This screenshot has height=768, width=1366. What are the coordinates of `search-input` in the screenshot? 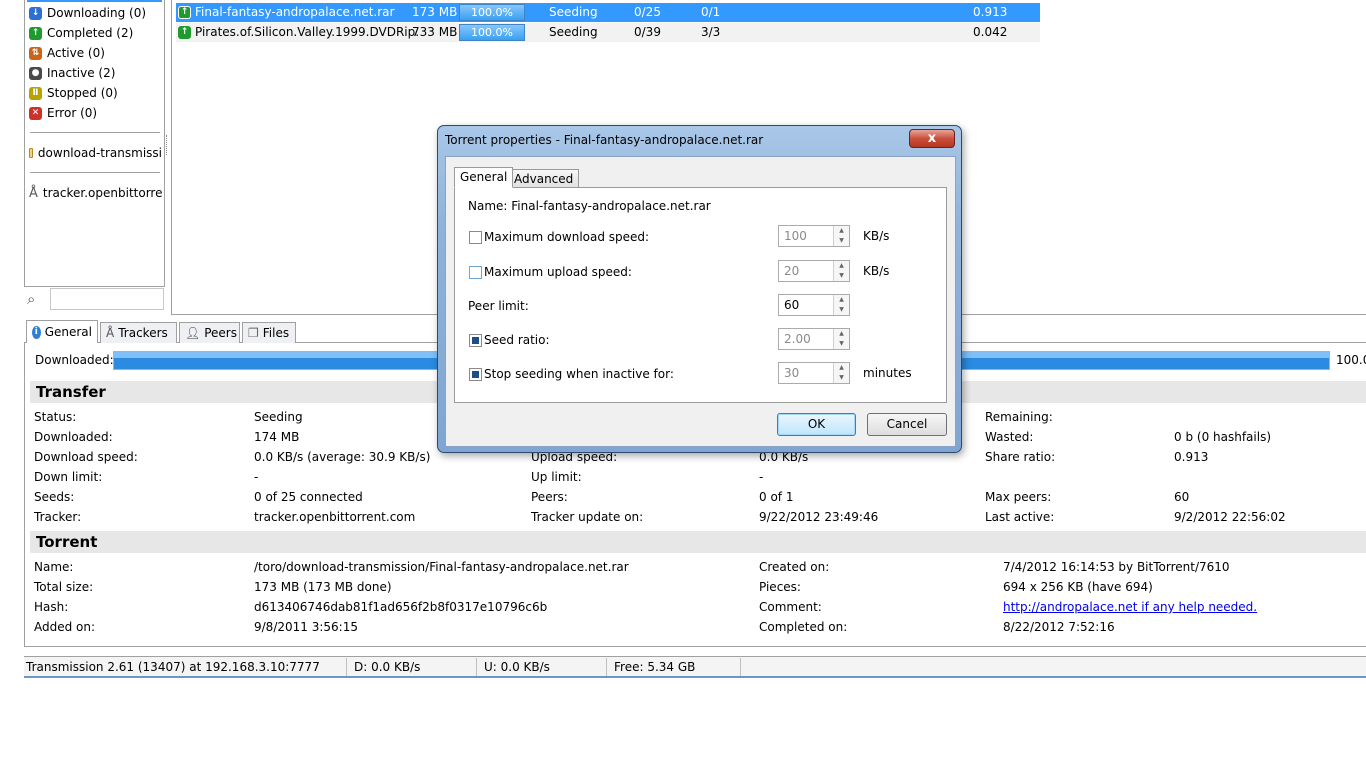 It's located at (107, 299).